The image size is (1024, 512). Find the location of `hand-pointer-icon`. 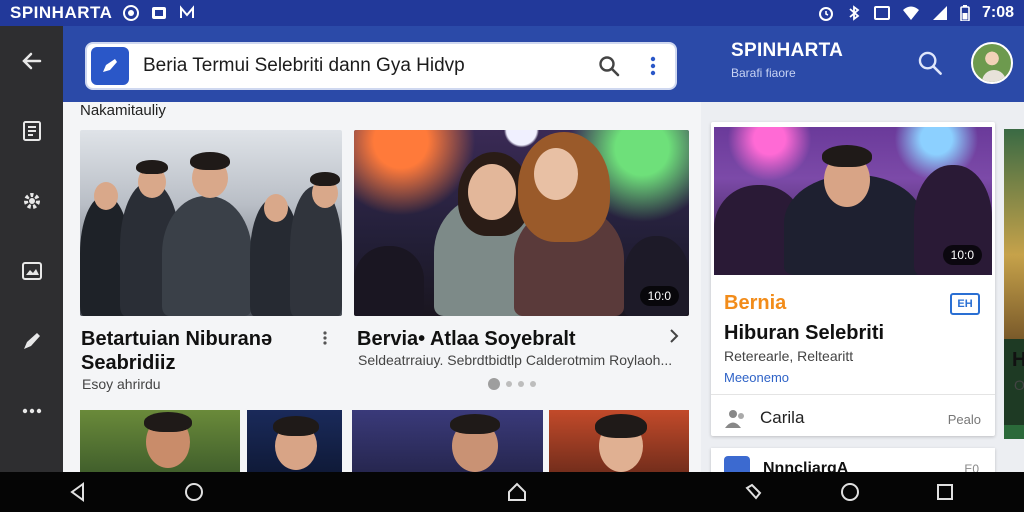

hand-pointer-icon is located at coordinates (753, 491).